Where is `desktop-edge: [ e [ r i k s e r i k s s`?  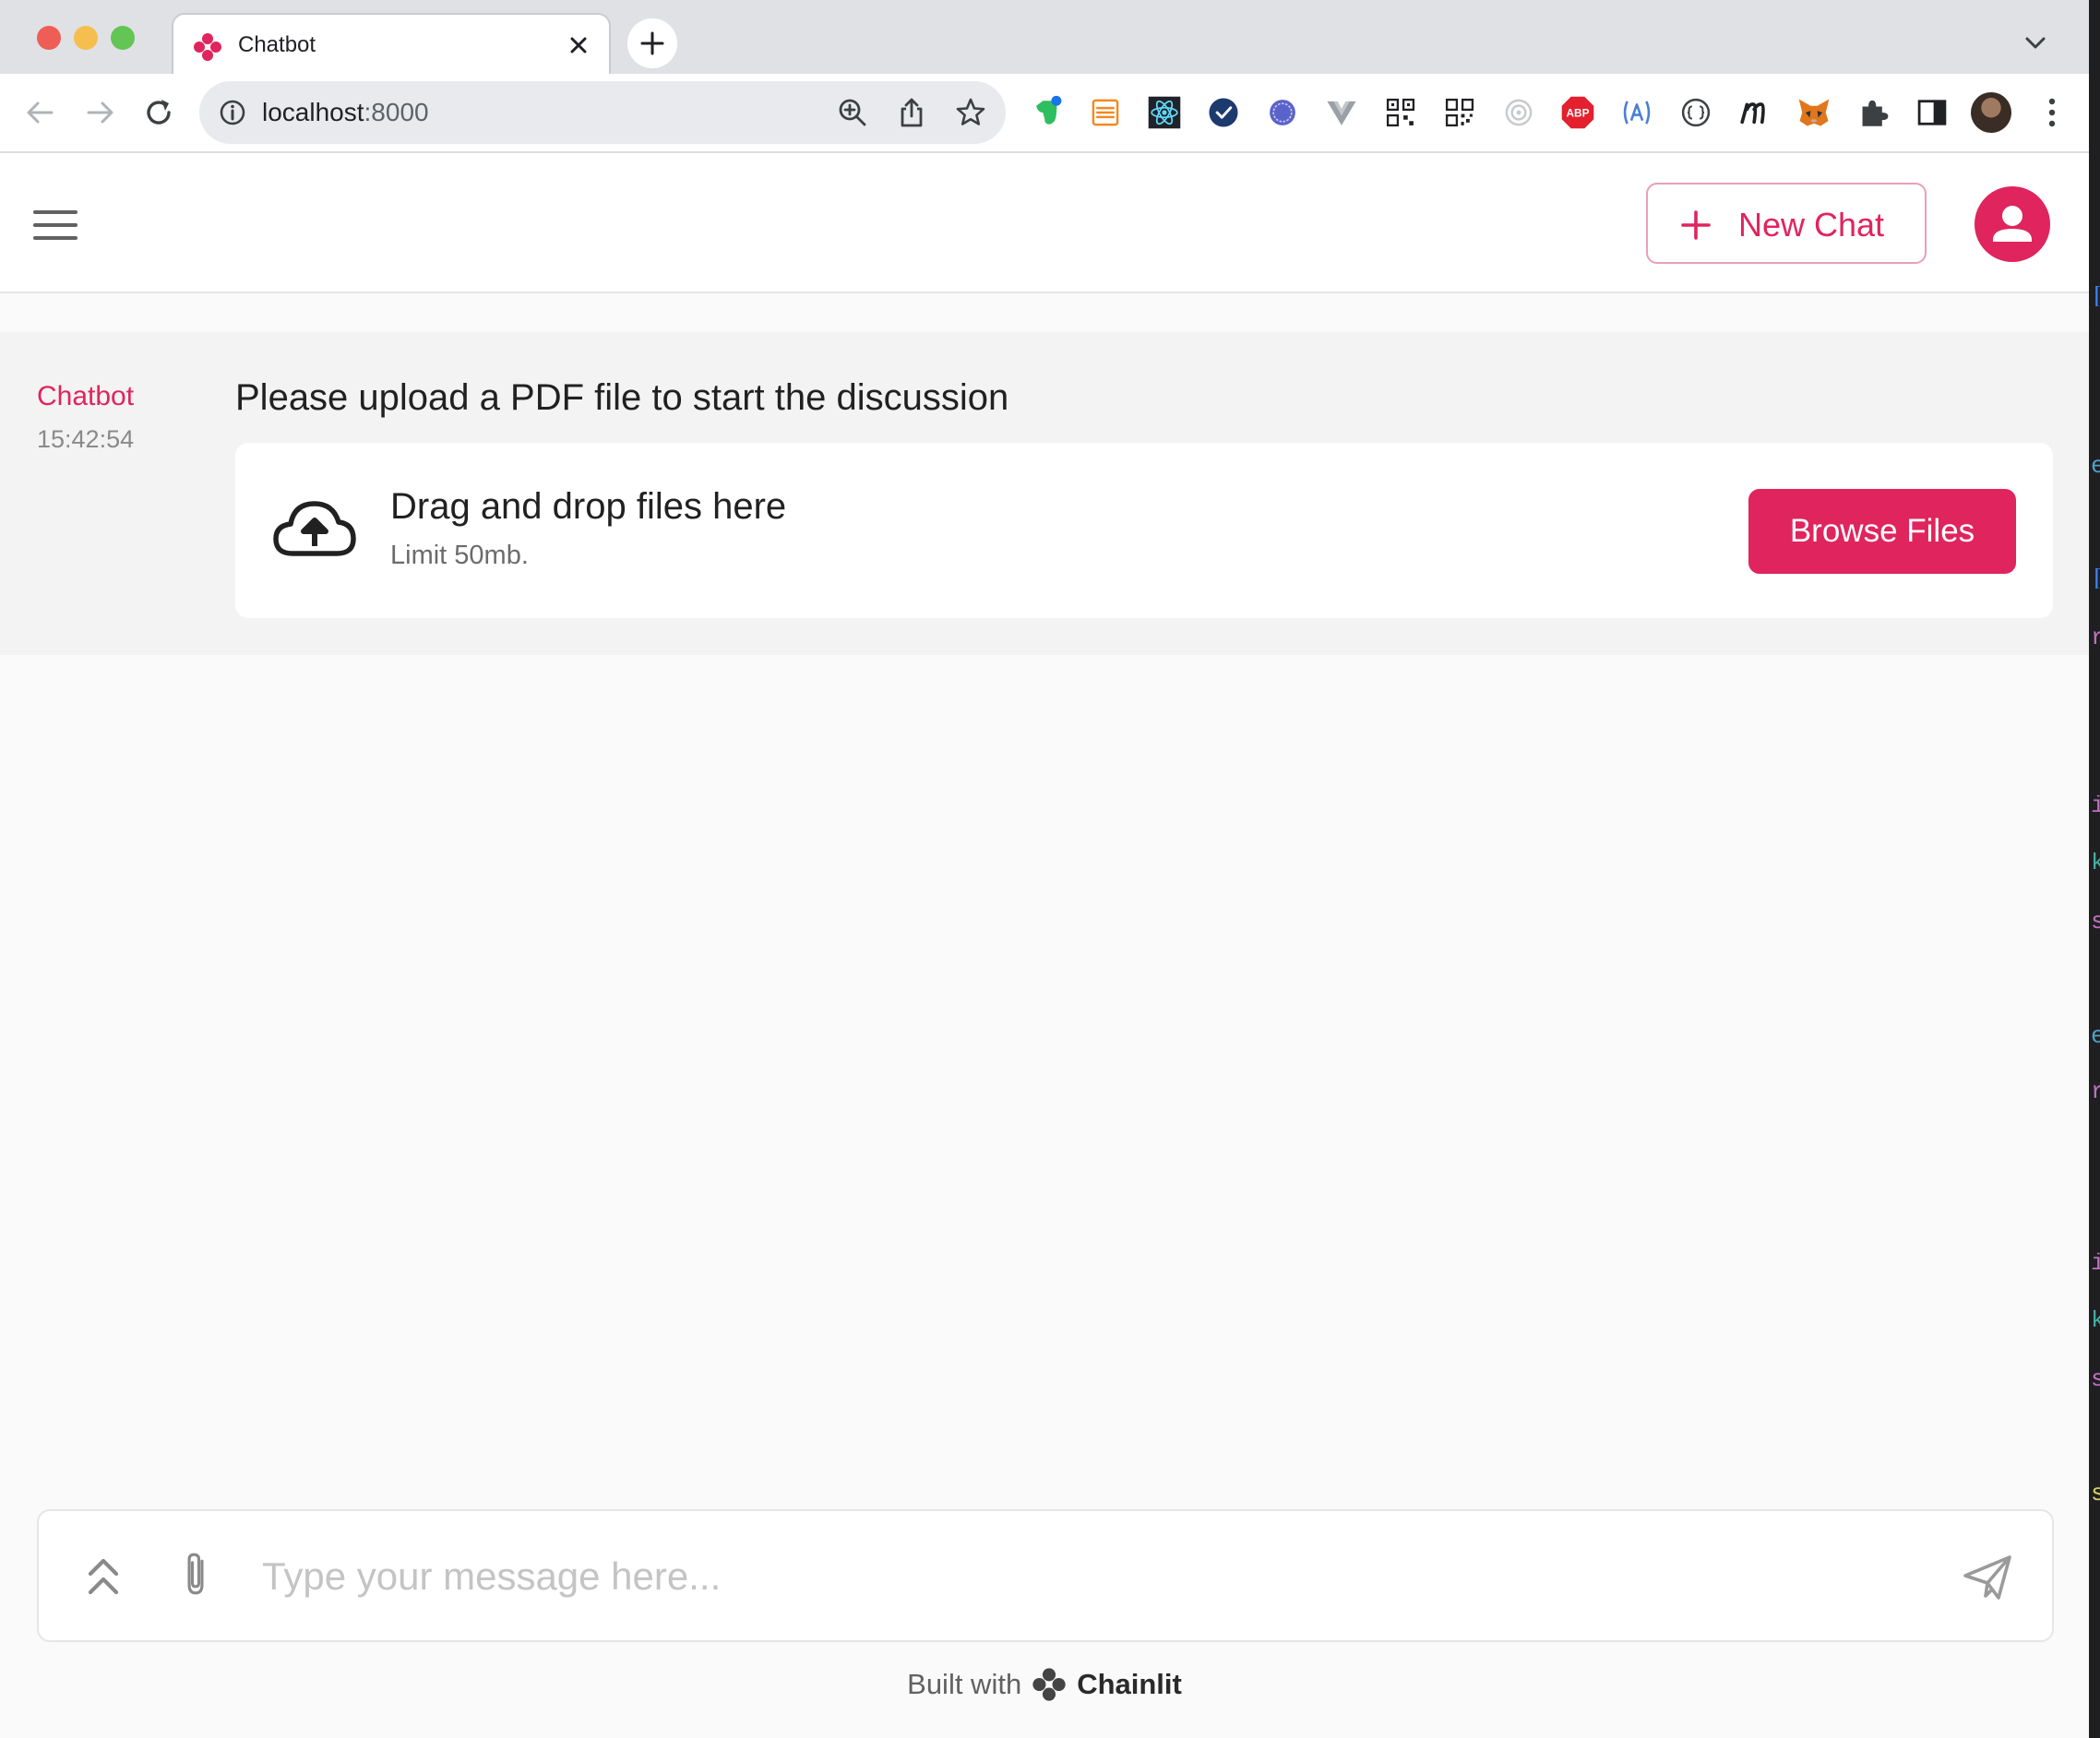 desktop-edge: [ e [ r i k s e r i k s s is located at coordinates (2094, 869).